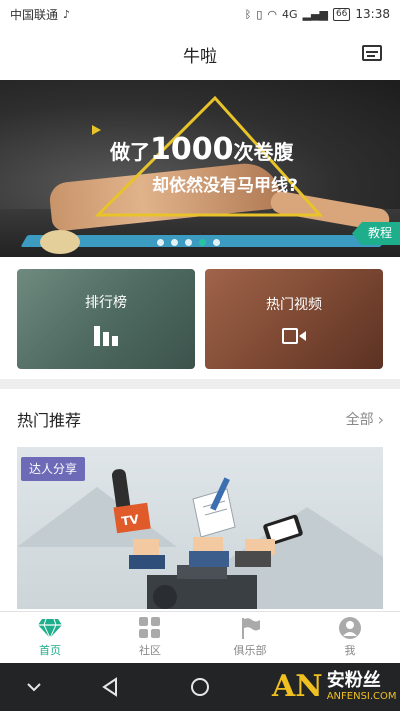  What do you see at coordinates (150, 650) in the screenshot?
I see `tab-community-label: 社区` at bounding box center [150, 650].